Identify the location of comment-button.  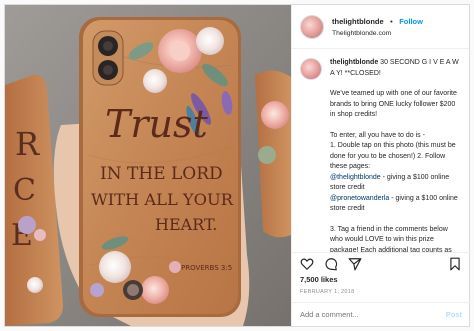
(331, 264).